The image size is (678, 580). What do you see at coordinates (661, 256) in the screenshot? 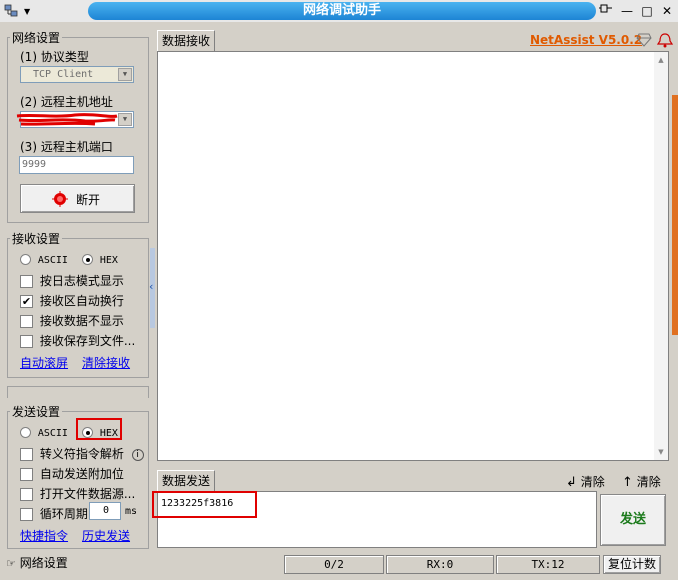
I see `receive-scrollbar: ▲ ▼` at bounding box center [661, 256].